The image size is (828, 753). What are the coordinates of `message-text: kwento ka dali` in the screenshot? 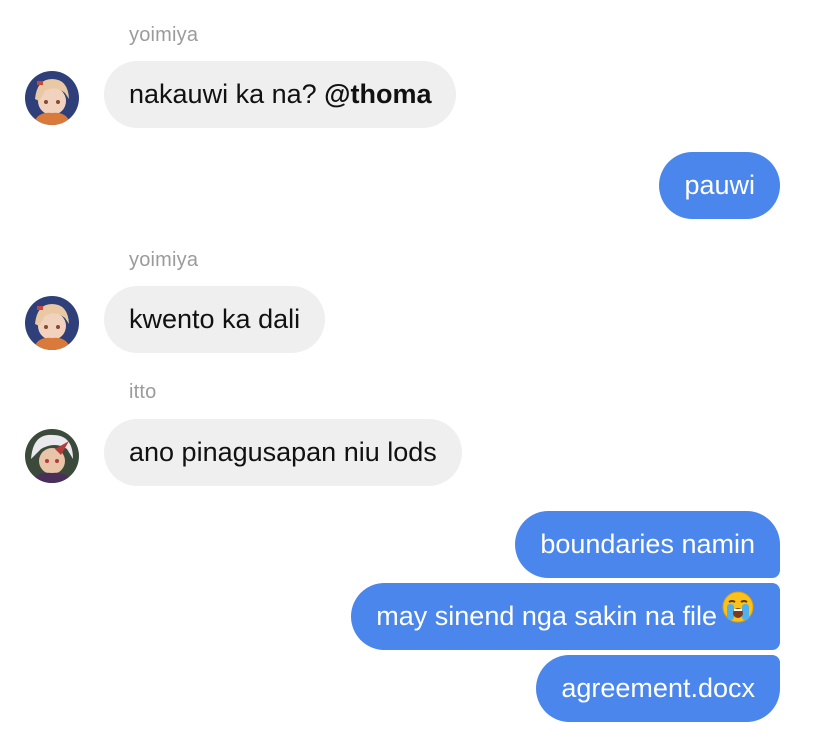 It's located at (215, 319).